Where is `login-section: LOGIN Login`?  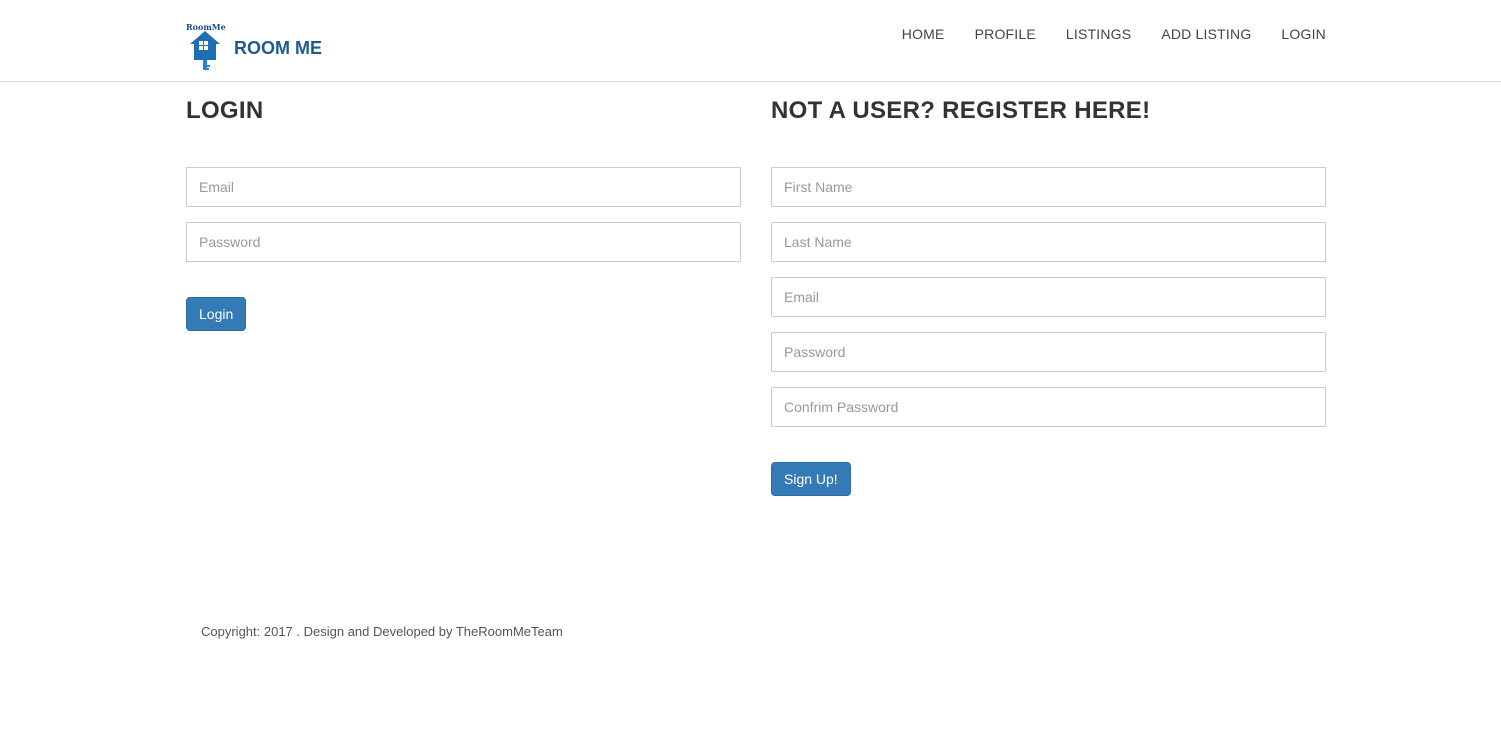
login-section: LOGIN Login is located at coordinates (463, 214).